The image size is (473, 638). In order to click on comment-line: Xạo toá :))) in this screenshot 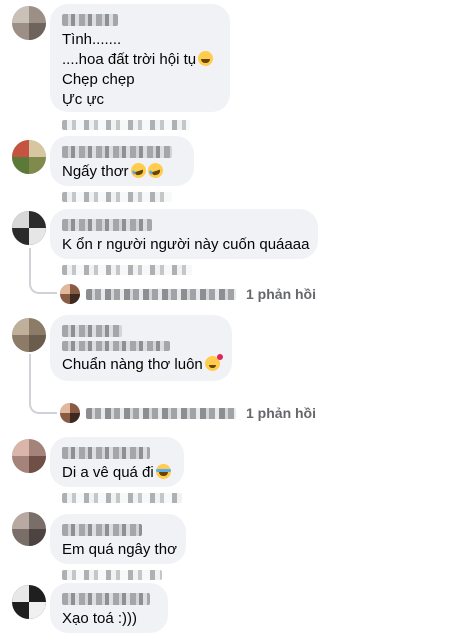, I will do `click(100, 618)`.